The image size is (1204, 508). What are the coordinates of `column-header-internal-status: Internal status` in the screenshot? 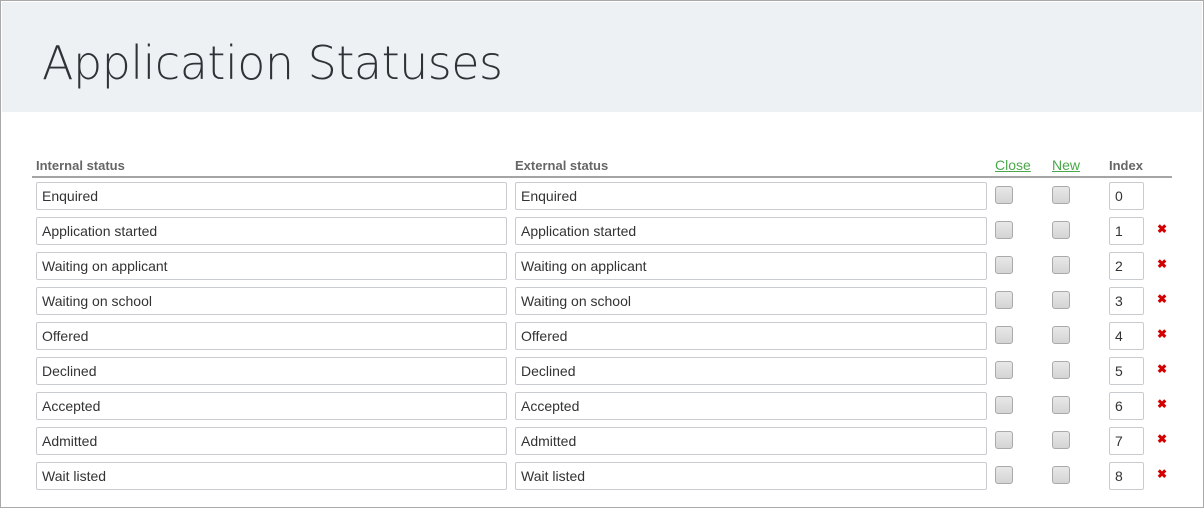 It's located at (80, 165).